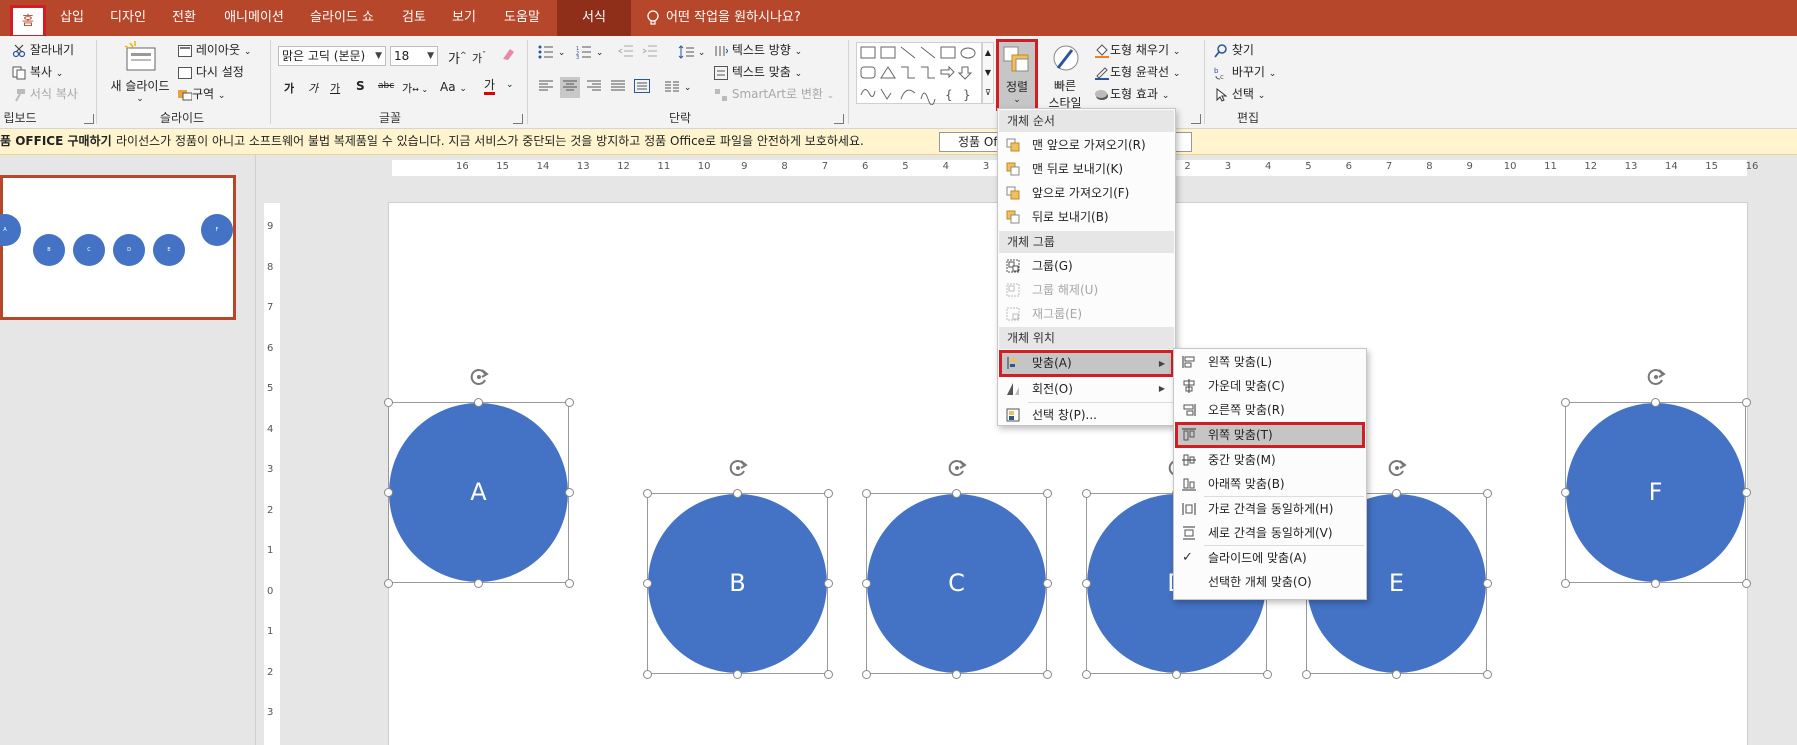 The width and height of the screenshot is (1797, 745). I want to click on align-left-item: 왼쪽 맞춤(L), so click(1270, 362).